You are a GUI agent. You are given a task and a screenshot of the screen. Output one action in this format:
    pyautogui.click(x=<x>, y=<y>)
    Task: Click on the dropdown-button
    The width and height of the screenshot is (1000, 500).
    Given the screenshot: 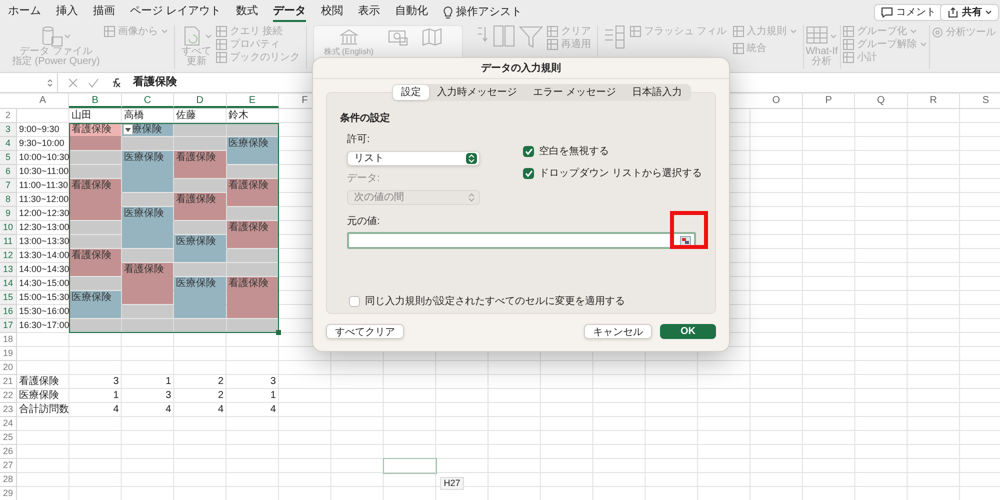 What is the action you would take?
    pyautogui.click(x=127, y=129)
    